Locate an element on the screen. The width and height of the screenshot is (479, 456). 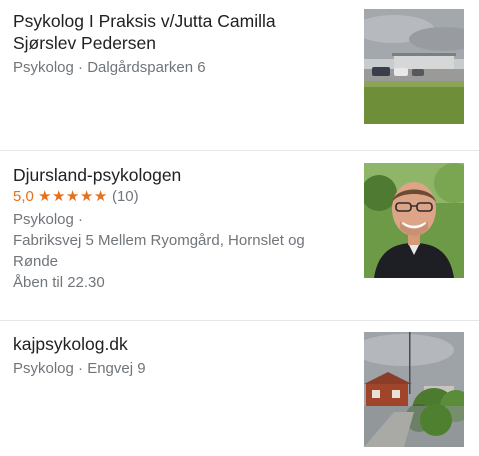
result-title: Djursland-psykologen is located at coordinates (178, 175).